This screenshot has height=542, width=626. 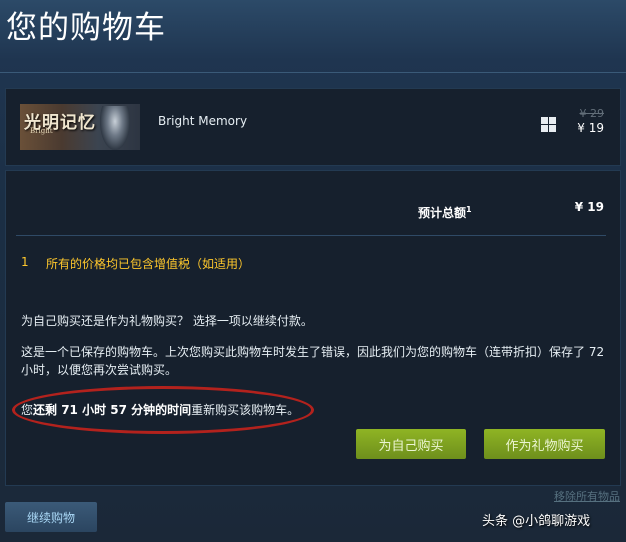 What do you see at coordinates (536, 521) in the screenshot?
I see `watermark-text: 头条 @小鸽聊游戏` at bounding box center [536, 521].